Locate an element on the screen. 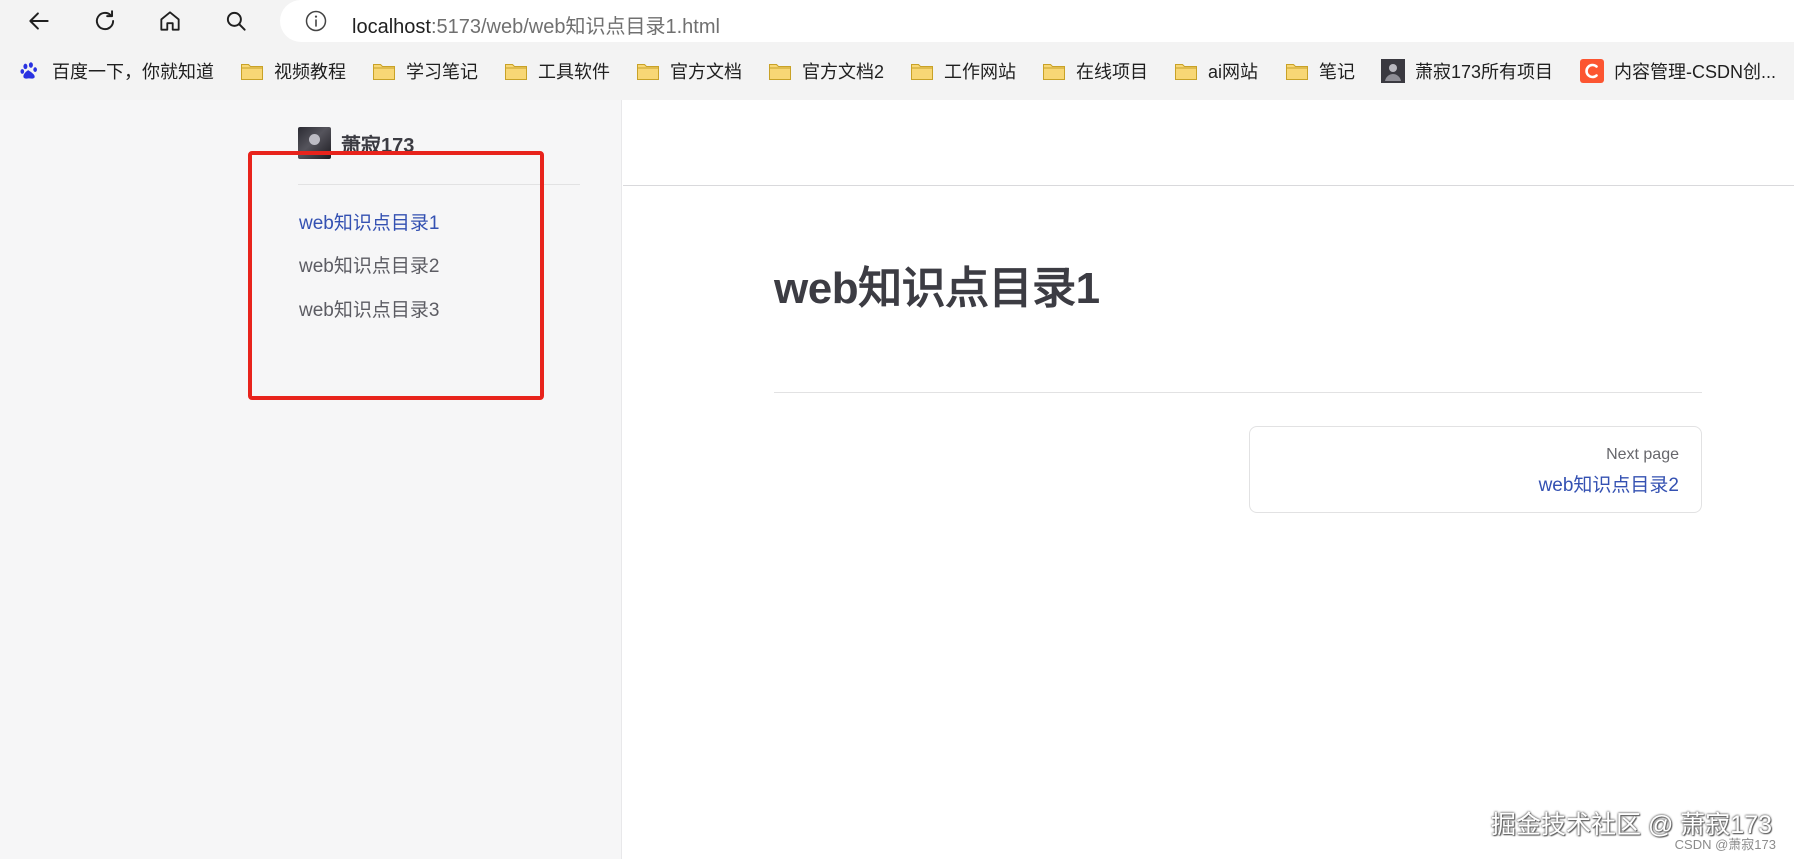 The height and width of the screenshot is (859, 1794). reload-icon is located at coordinates (105, 20).